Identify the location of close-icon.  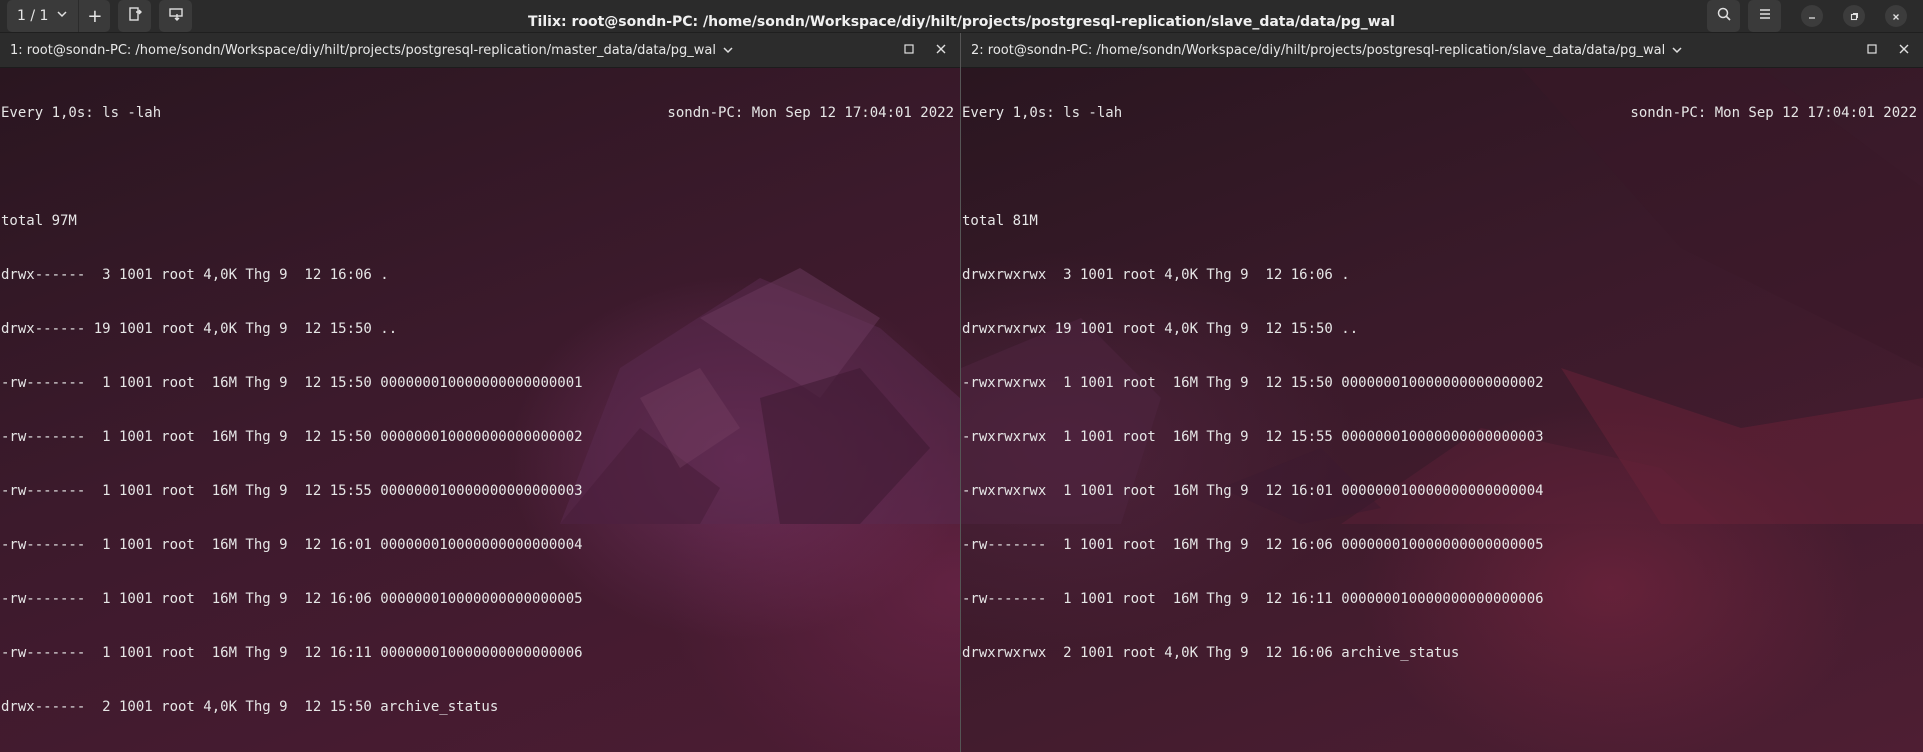
(1896, 16).